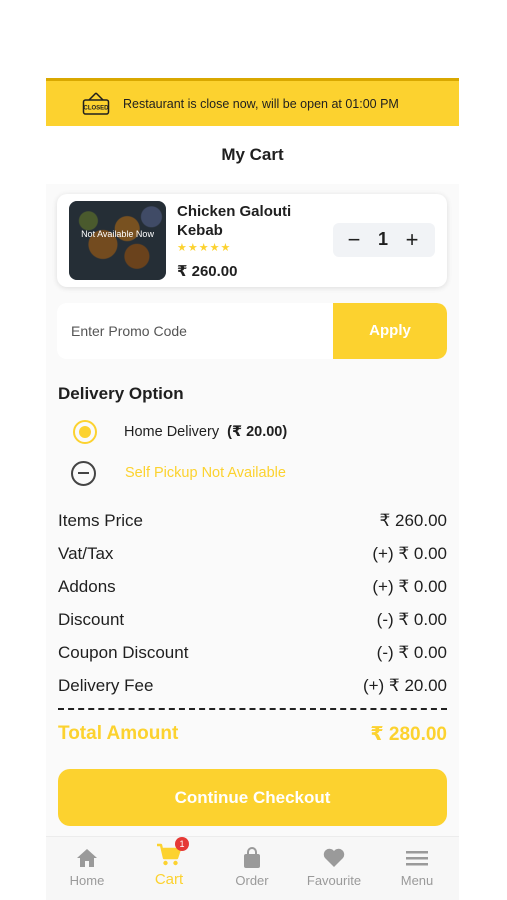 Image resolution: width=507 pixels, height=900 pixels. Describe the element at coordinates (252, 709) in the screenshot. I see `dashed-divider` at that location.